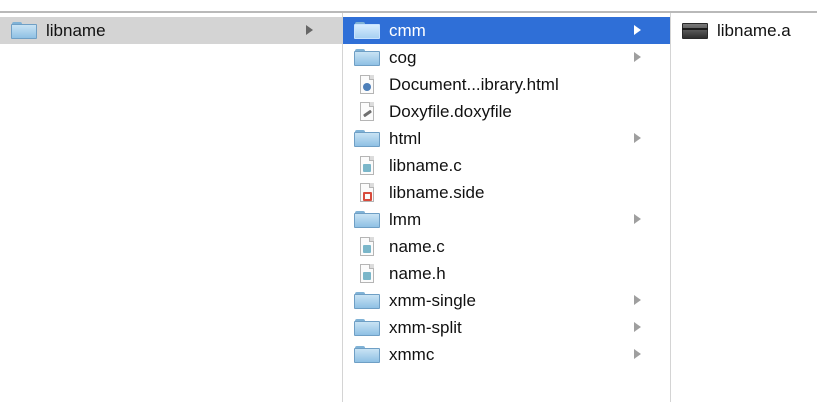 The width and height of the screenshot is (817, 402). Describe the element at coordinates (695, 30) in the screenshot. I see `archive-file-icon` at that location.